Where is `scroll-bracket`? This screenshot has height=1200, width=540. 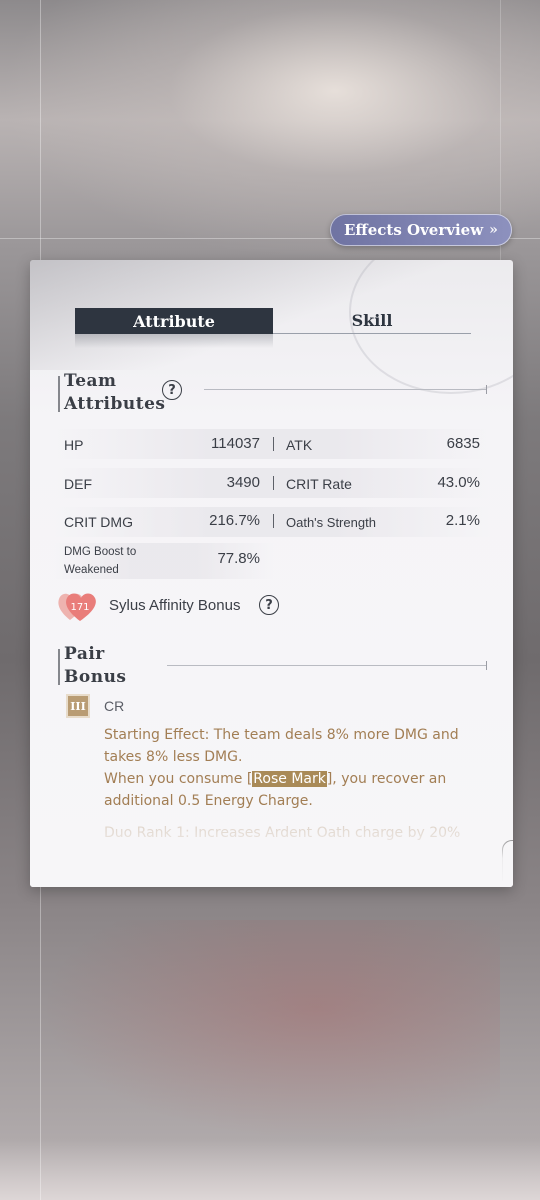 scroll-bracket is located at coordinates (507, 860).